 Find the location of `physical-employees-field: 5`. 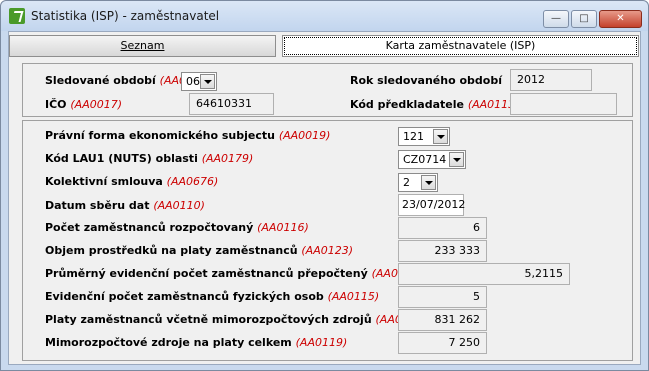

physical-employees-field: 5 is located at coordinates (442, 297).